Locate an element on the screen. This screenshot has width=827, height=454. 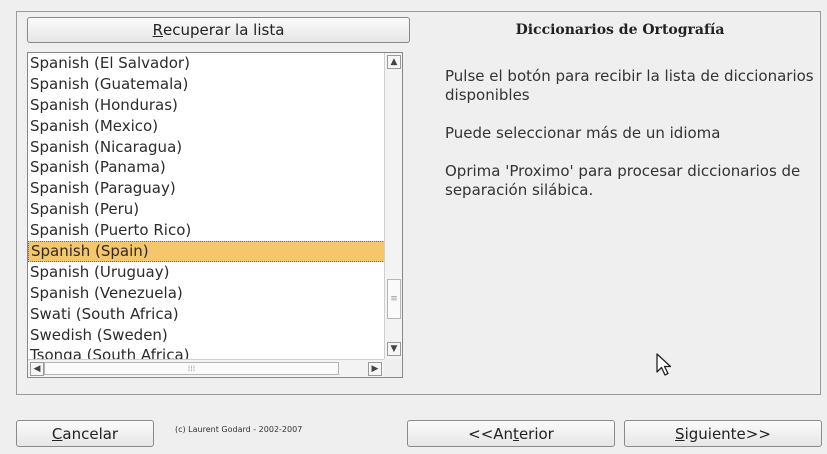
info-multi-select: Puede seleccionar más de un idioma is located at coordinates (583, 133).